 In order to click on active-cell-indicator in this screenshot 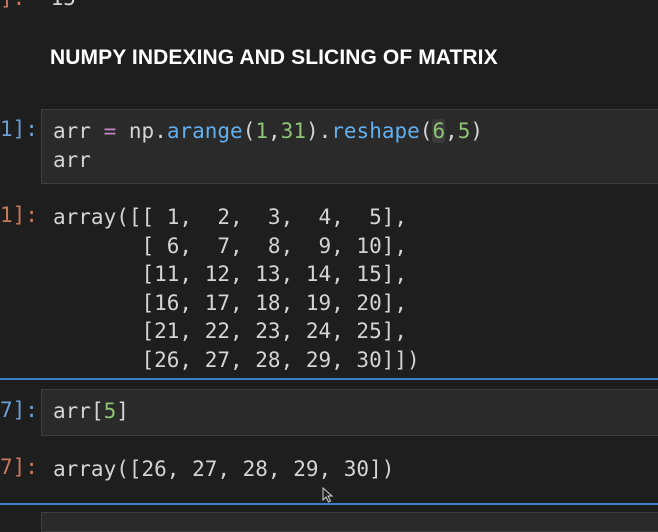, I will do `click(329, 379)`.